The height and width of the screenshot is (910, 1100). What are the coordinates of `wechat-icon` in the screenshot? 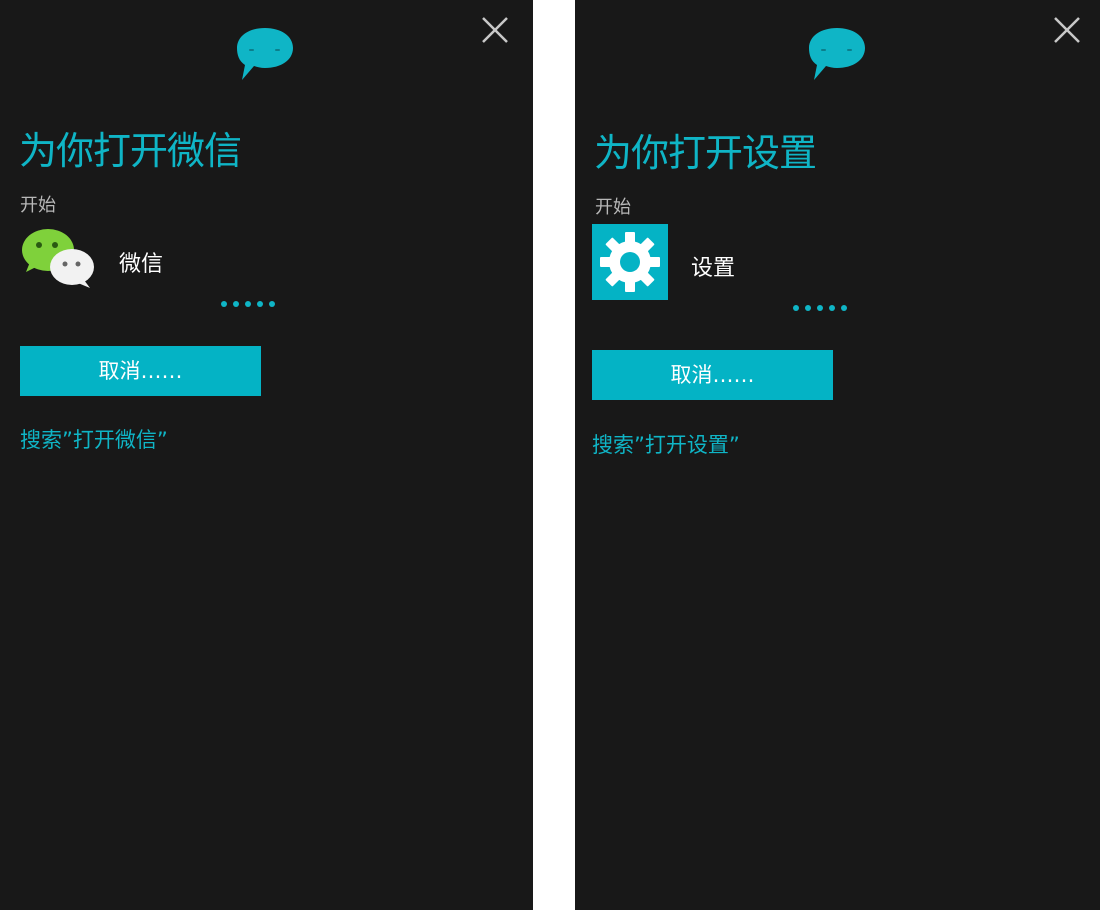 It's located at (58, 259).